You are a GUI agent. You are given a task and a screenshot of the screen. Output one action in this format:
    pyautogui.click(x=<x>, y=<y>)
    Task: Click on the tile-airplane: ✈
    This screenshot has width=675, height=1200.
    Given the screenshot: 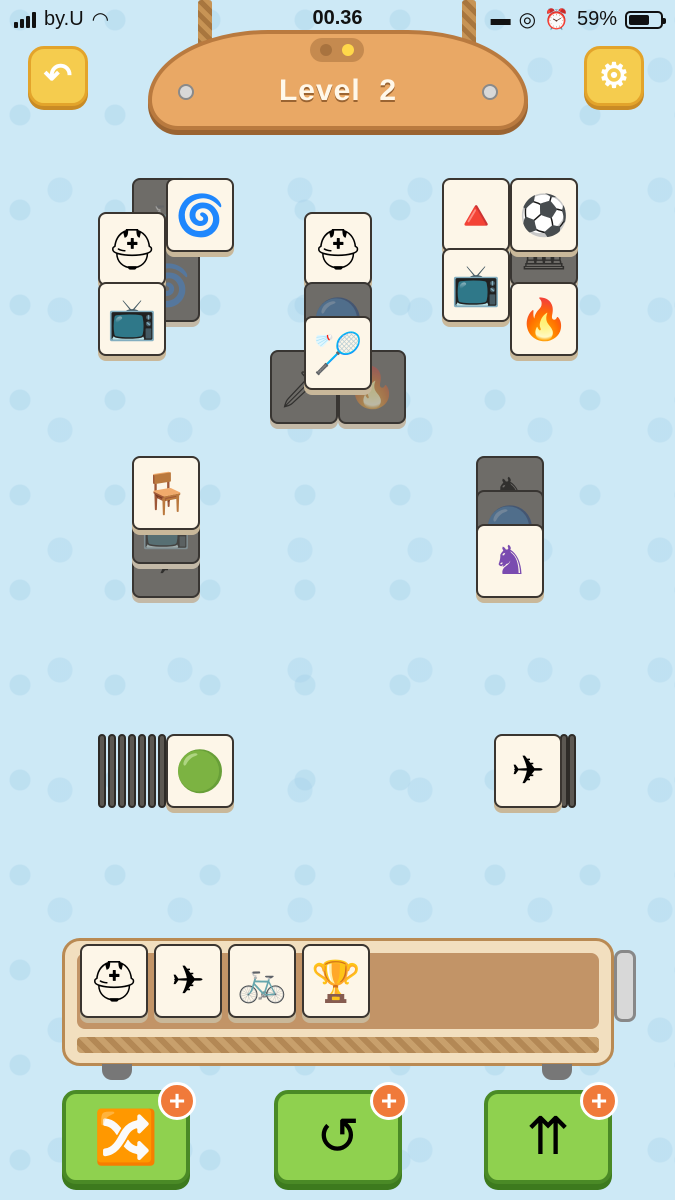 What is the action you would take?
    pyautogui.click(x=528, y=771)
    